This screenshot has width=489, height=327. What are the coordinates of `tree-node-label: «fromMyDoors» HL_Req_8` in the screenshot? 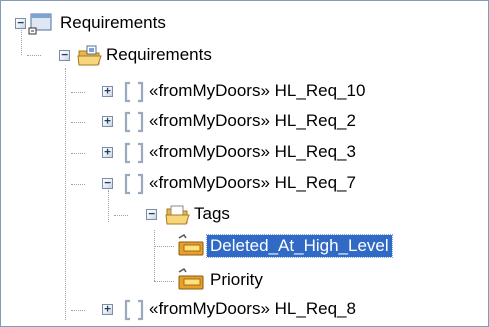 It's located at (252, 309).